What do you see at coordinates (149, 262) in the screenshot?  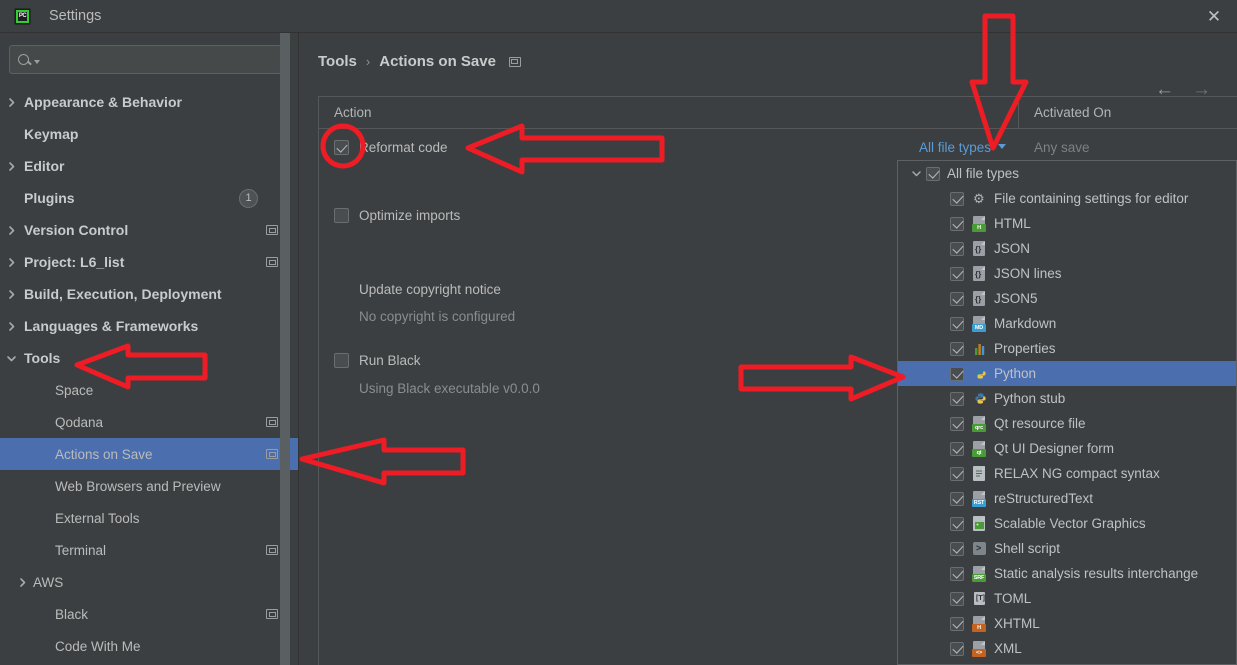 I see `sidebar-item-project-l6-list: Project: L6_list` at bounding box center [149, 262].